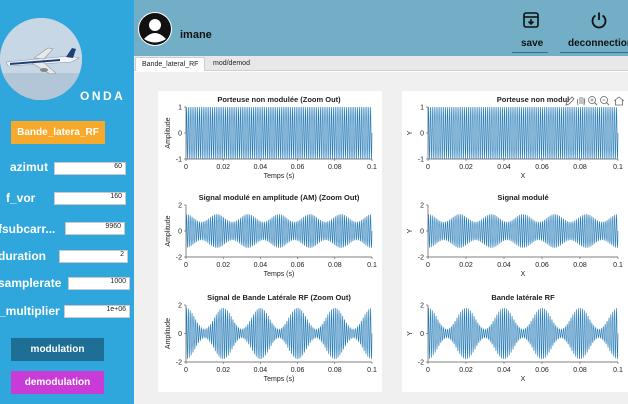 The width and height of the screenshot is (628, 404). I want to click on chart-title: Bande latérale RF, so click(523, 297).